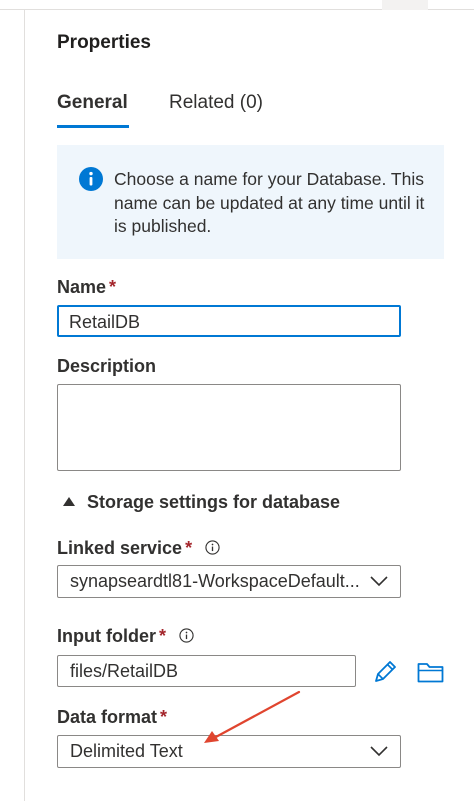 This screenshot has height=801, width=474. What do you see at coordinates (91, 179) in the screenshot?
I see `info-icon` at bounding box center [91, 179].